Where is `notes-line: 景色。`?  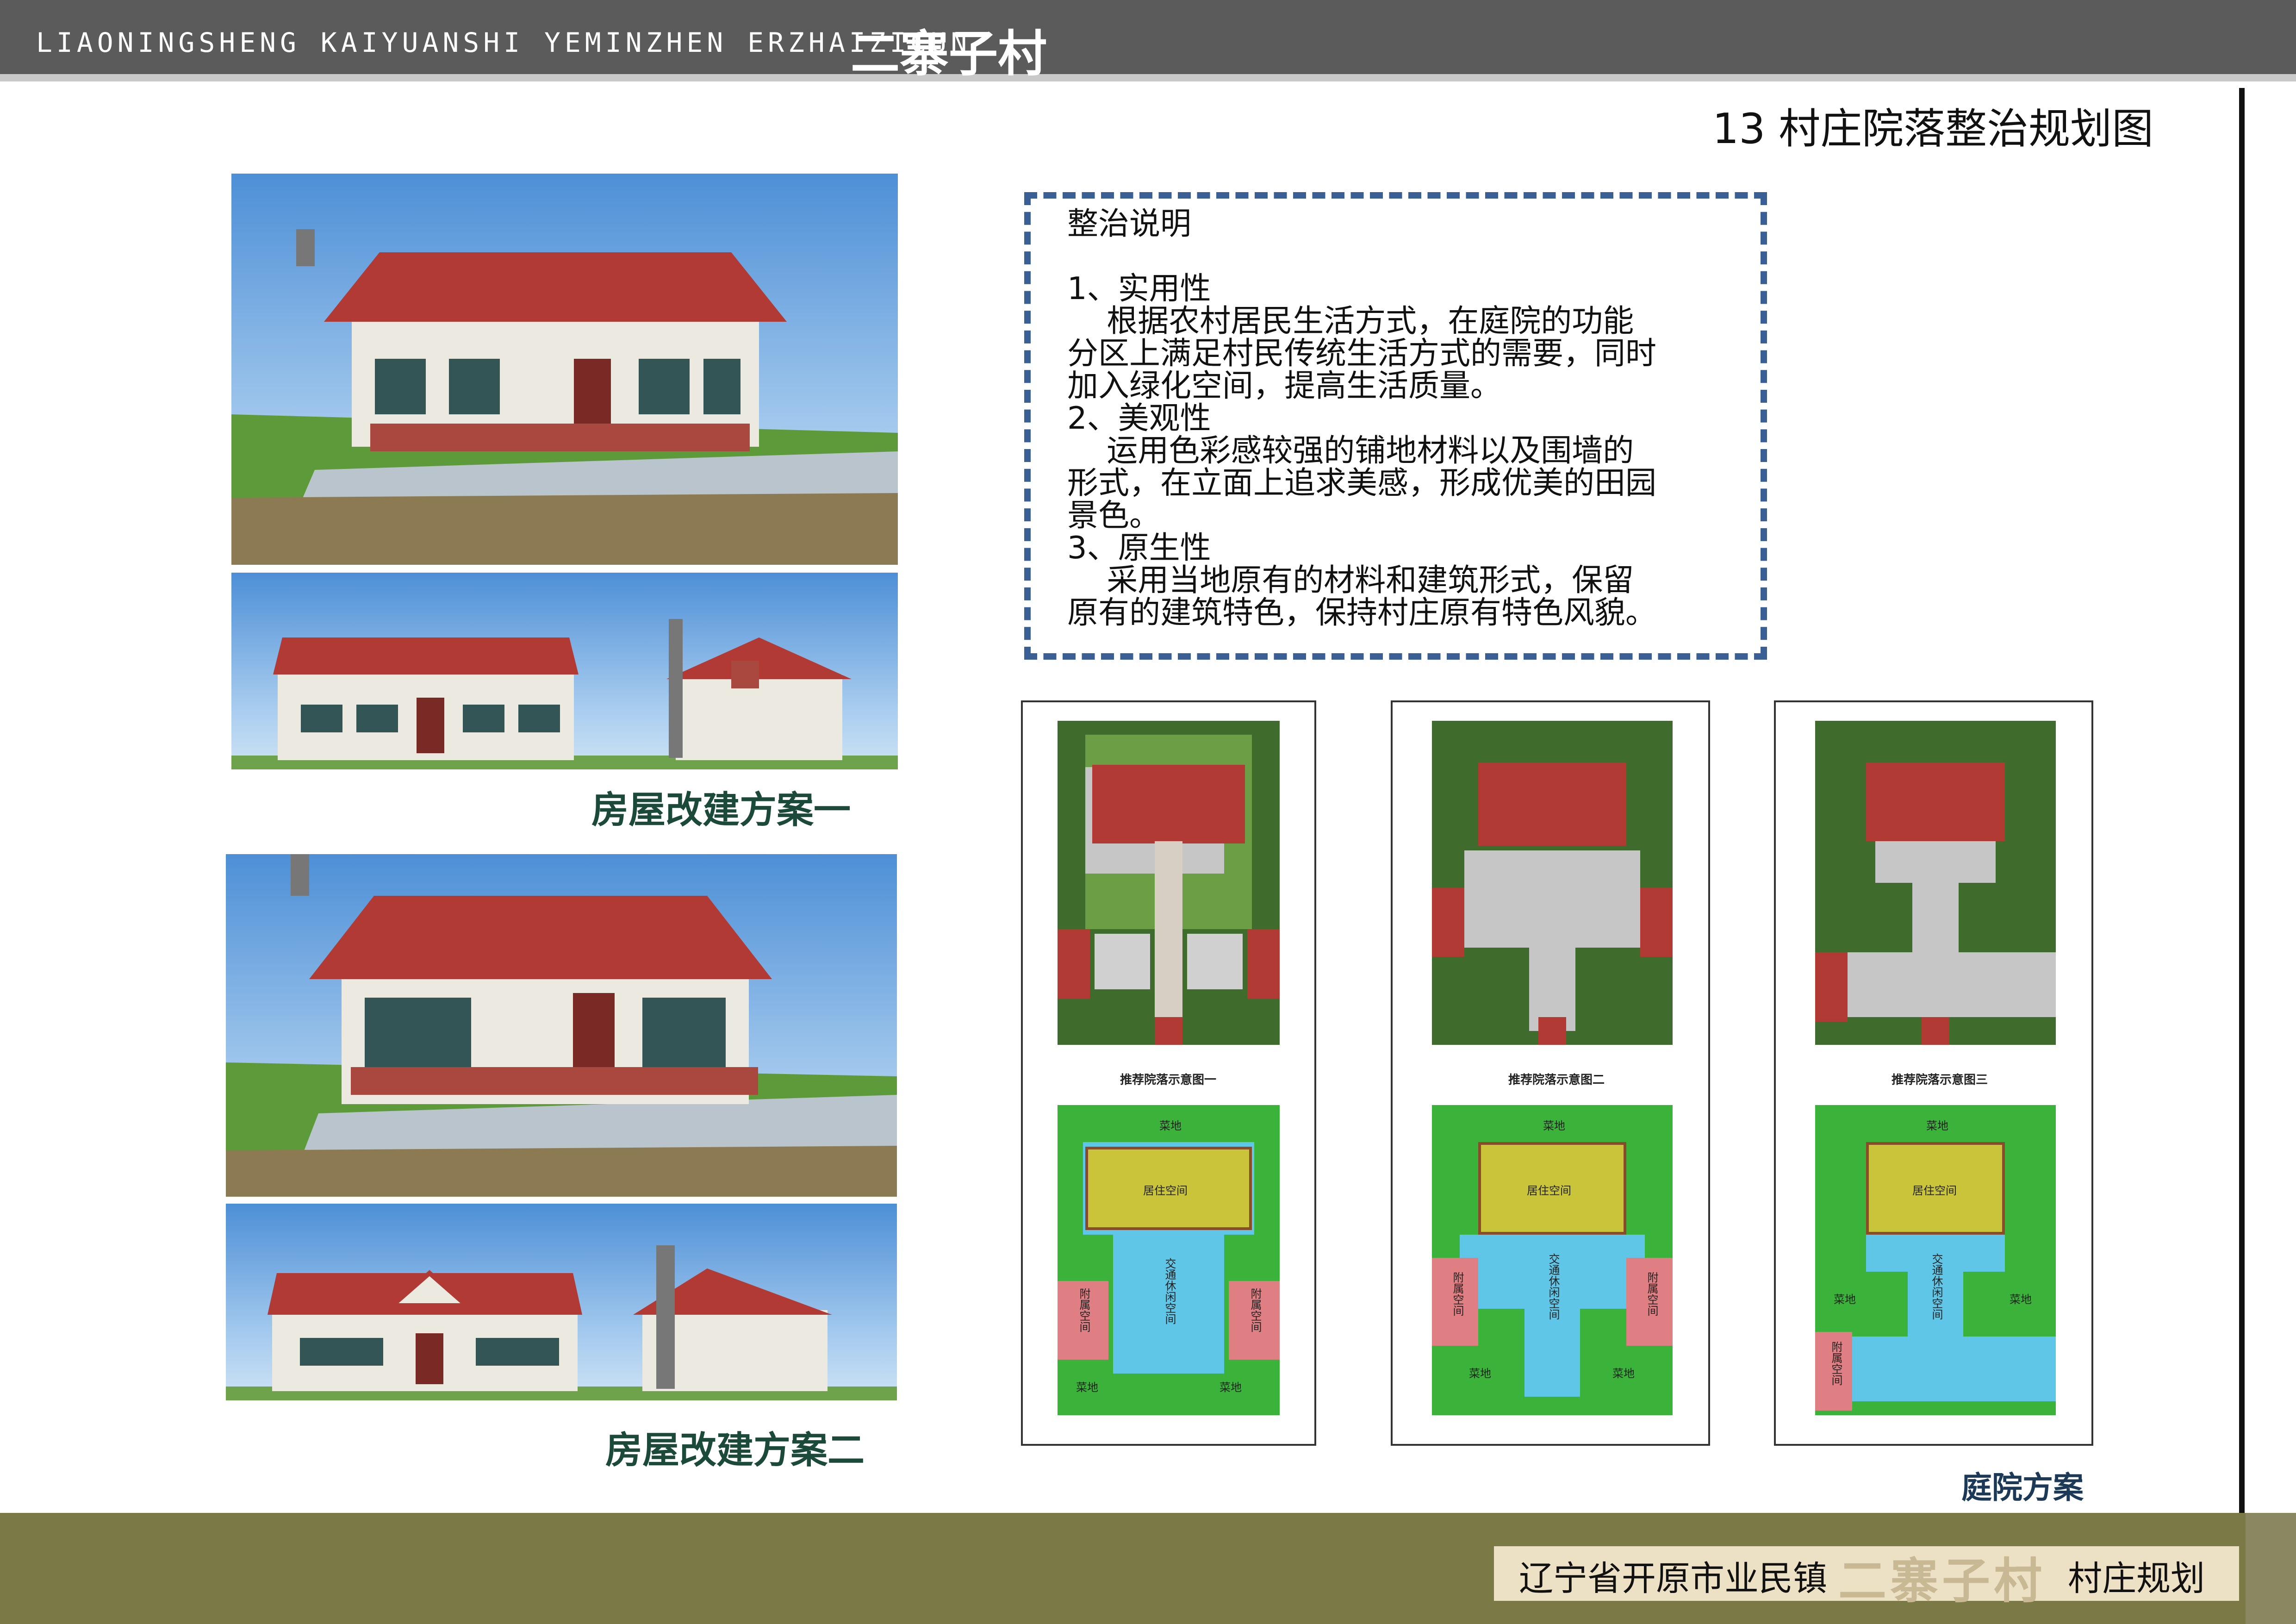 notes-line: 景色。 is located at coordinates (1113, 515).